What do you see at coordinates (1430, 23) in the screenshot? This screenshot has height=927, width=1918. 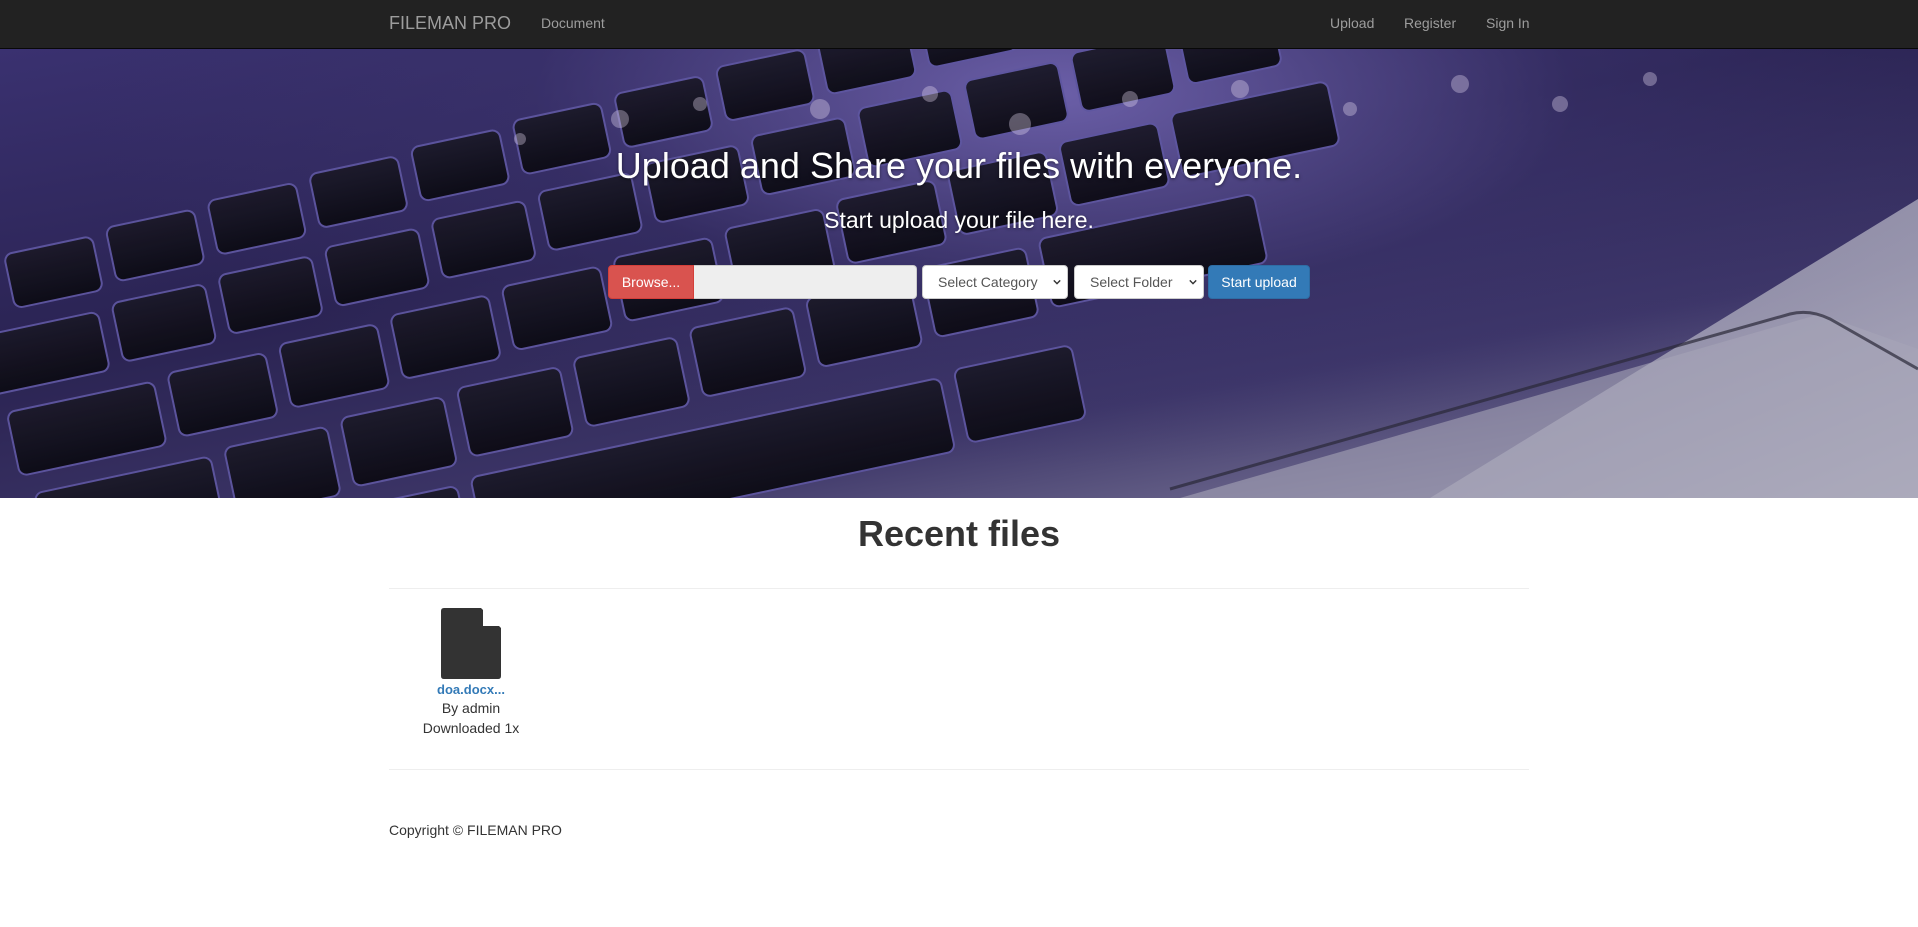 I see `nav-register: Register` at bounding box center [1430, 23].